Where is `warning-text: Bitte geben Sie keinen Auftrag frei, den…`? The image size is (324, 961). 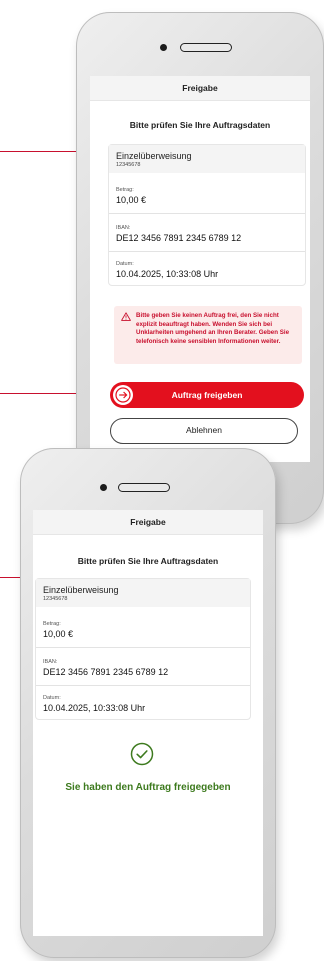
warning-text: Bitte geben Sie keinen Auftrag frei, den… is located at coordinates (213, 328).